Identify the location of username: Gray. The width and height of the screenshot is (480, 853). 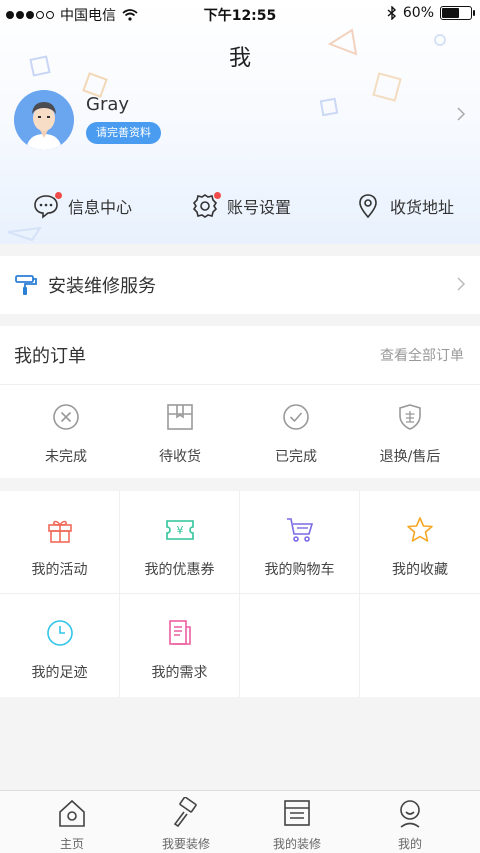
(108, 104).